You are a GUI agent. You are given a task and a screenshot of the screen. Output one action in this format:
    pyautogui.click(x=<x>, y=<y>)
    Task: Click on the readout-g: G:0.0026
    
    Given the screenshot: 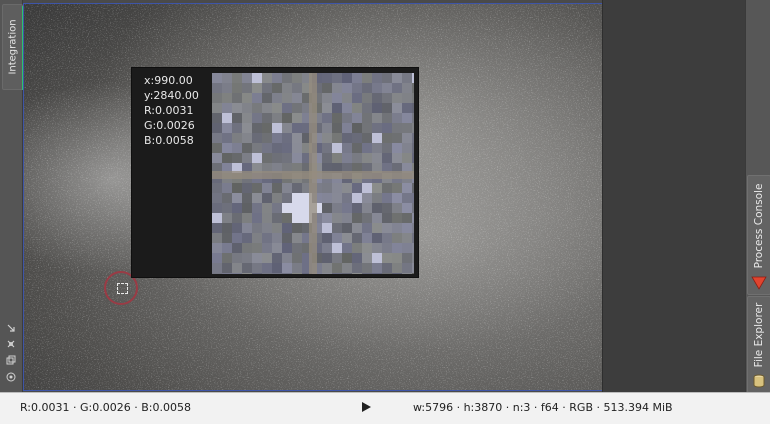 What is the action you would take?
    pyautogui.click(x=169, y=125)
    